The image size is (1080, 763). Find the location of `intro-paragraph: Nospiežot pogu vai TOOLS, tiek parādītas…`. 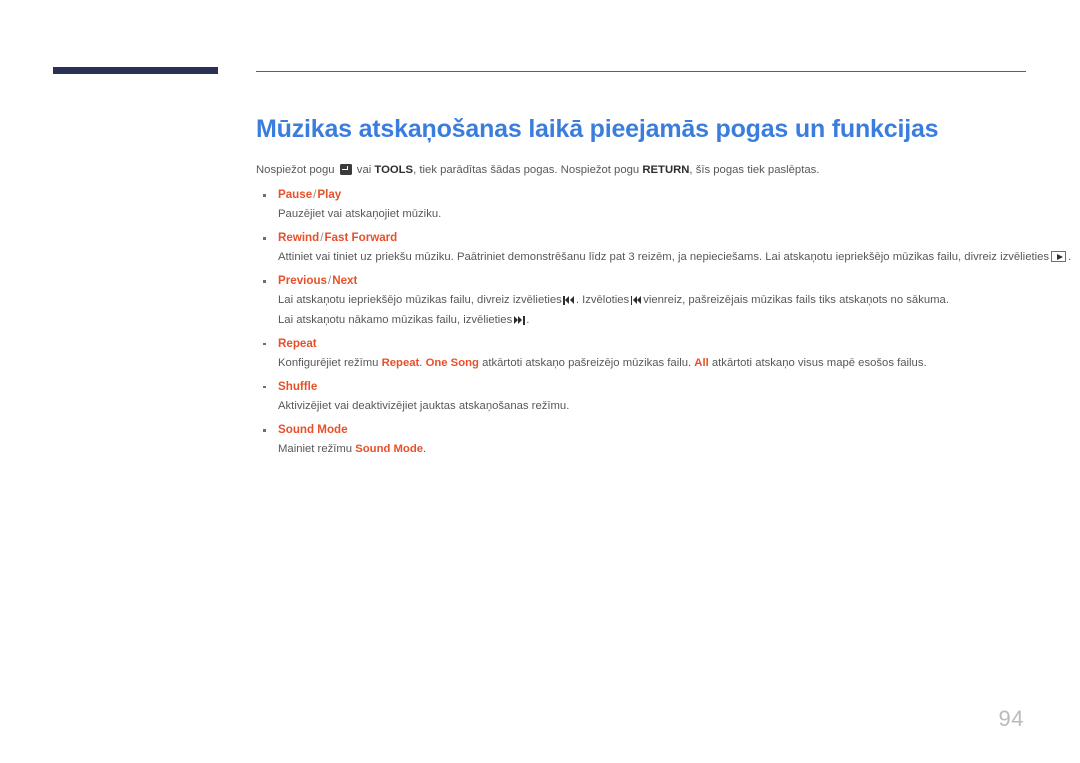

intro-paragraph: Nospiežot pogu vai TOOLS, tiek parādītas… is located at coordinates (643, 170).